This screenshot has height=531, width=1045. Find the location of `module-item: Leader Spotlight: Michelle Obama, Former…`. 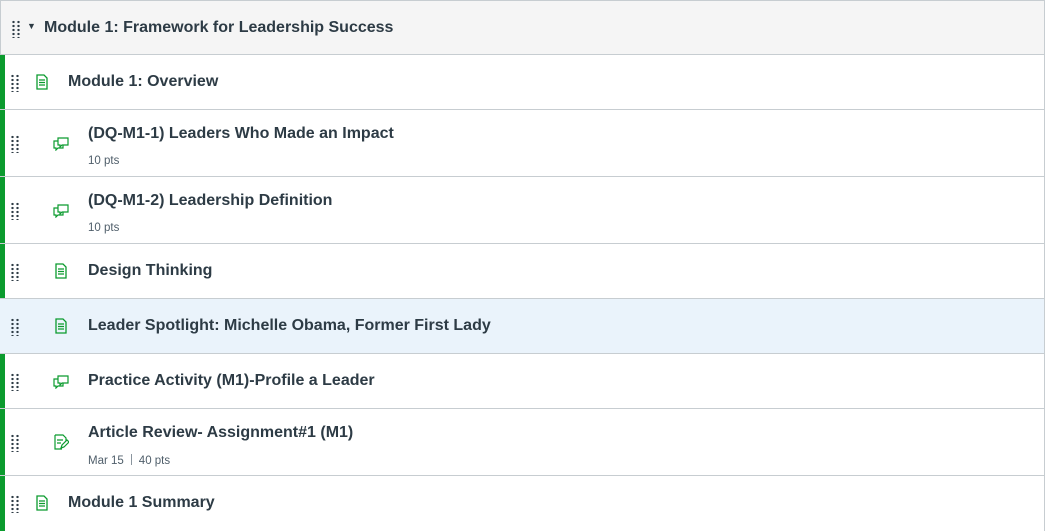

module-item: Leader Spotlight: Michelle Obama, Former… is located at coordinates (522, 326).